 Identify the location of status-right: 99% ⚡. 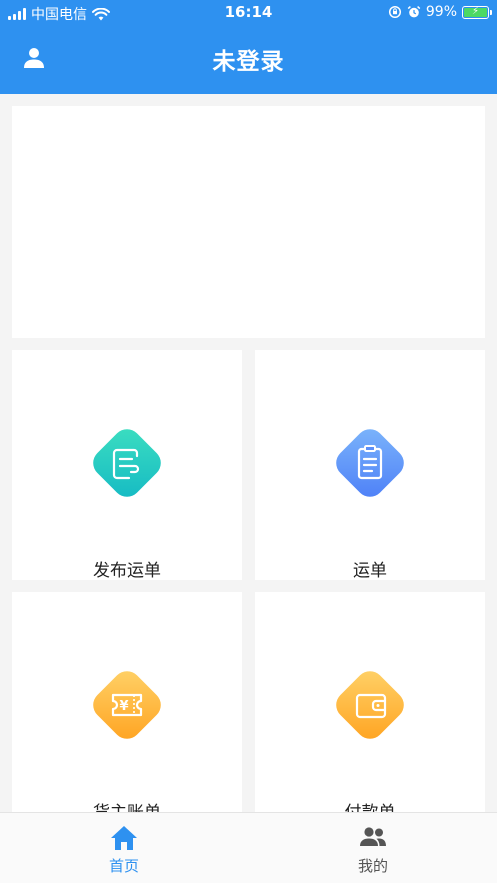
(440, 12).